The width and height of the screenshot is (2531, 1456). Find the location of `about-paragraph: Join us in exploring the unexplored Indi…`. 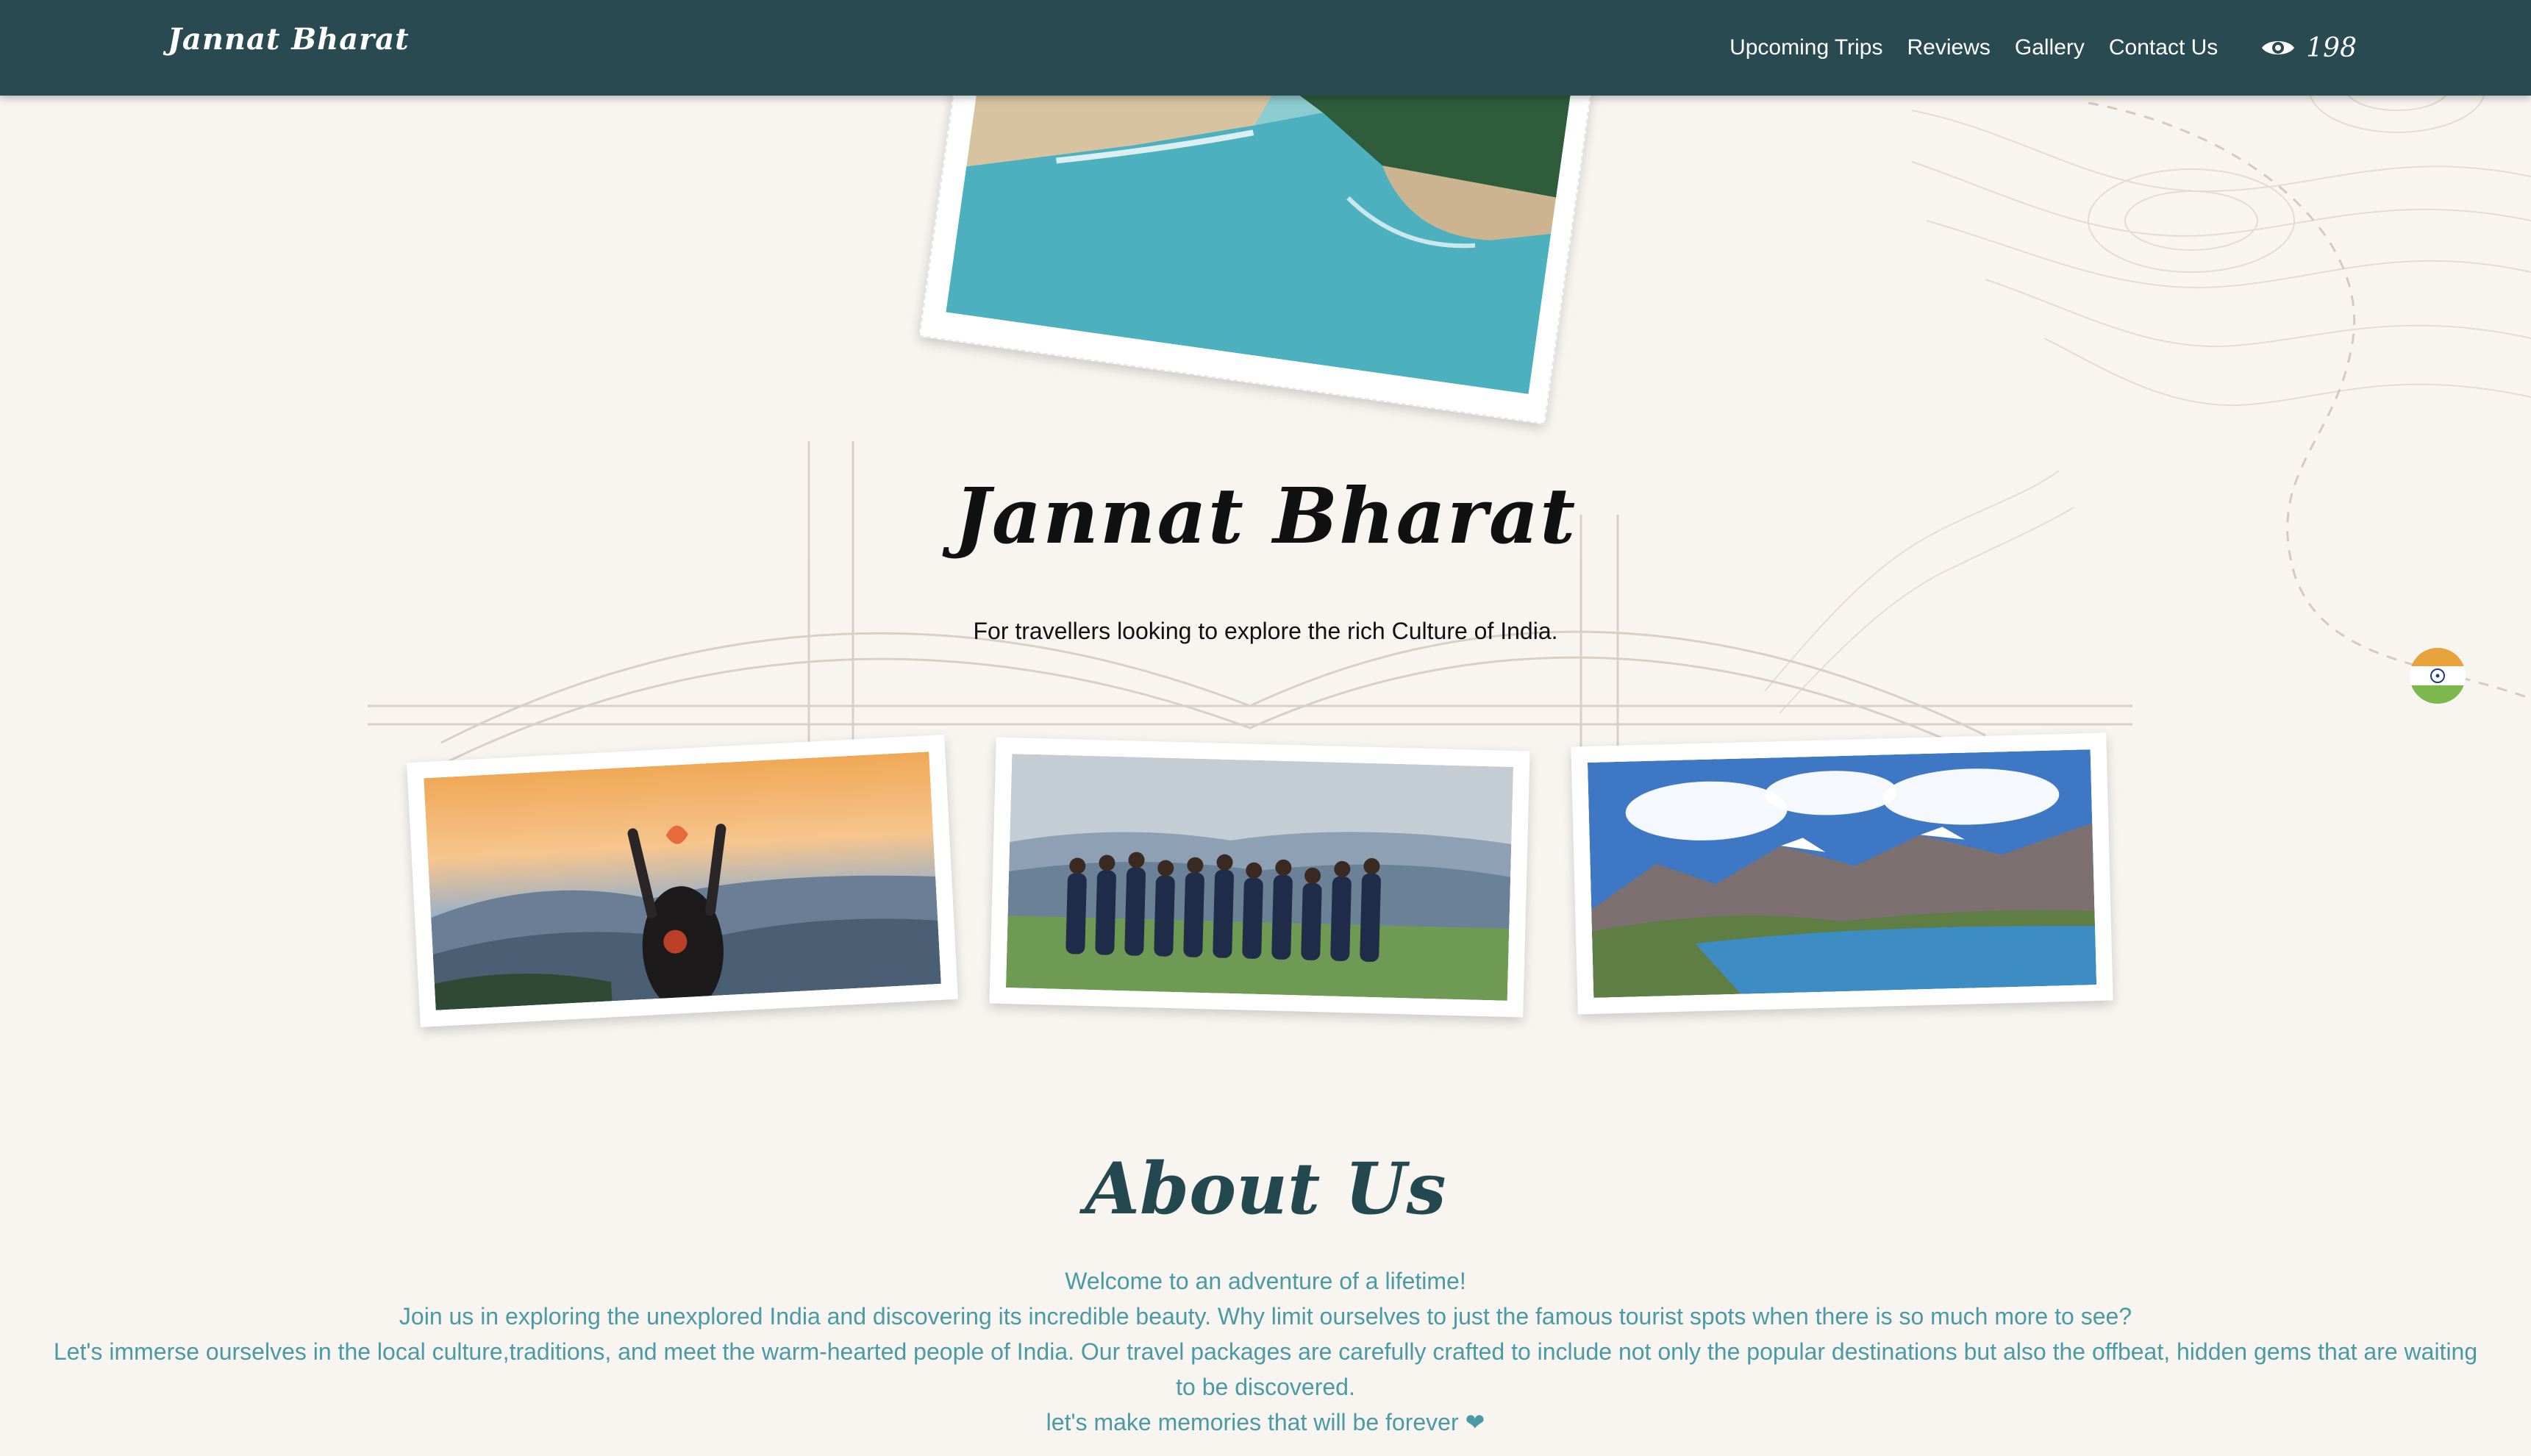

about-paragraph: Join us in exploring the unexplored Indi… is located at coordinates (1266, 1316).